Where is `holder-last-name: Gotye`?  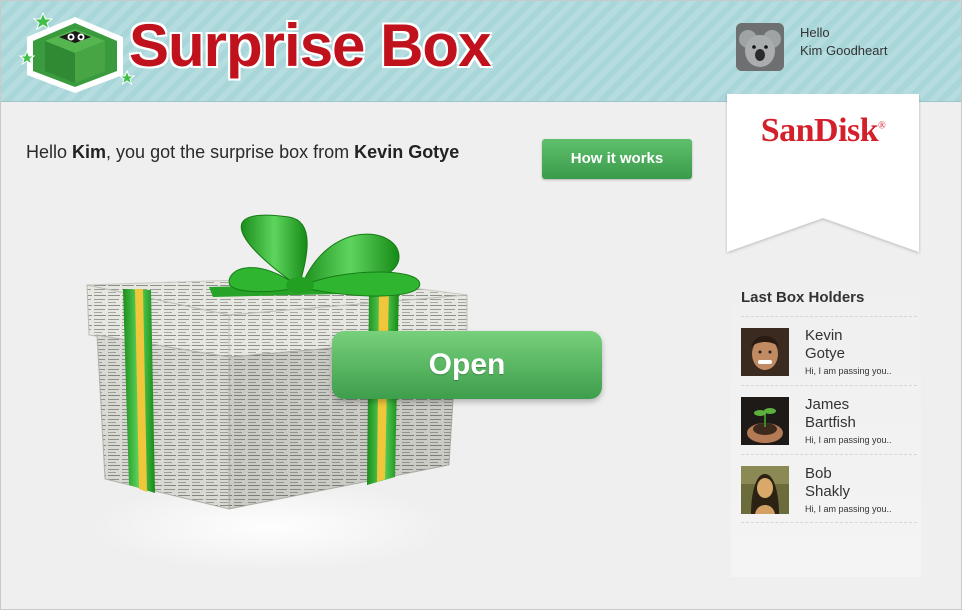 holder-last-name: Gotye is located at coordinates (825, 353).